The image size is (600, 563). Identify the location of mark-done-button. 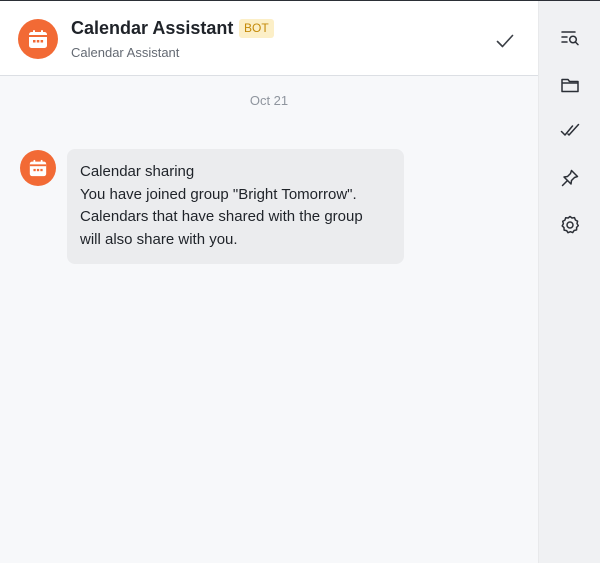
(505, 41).